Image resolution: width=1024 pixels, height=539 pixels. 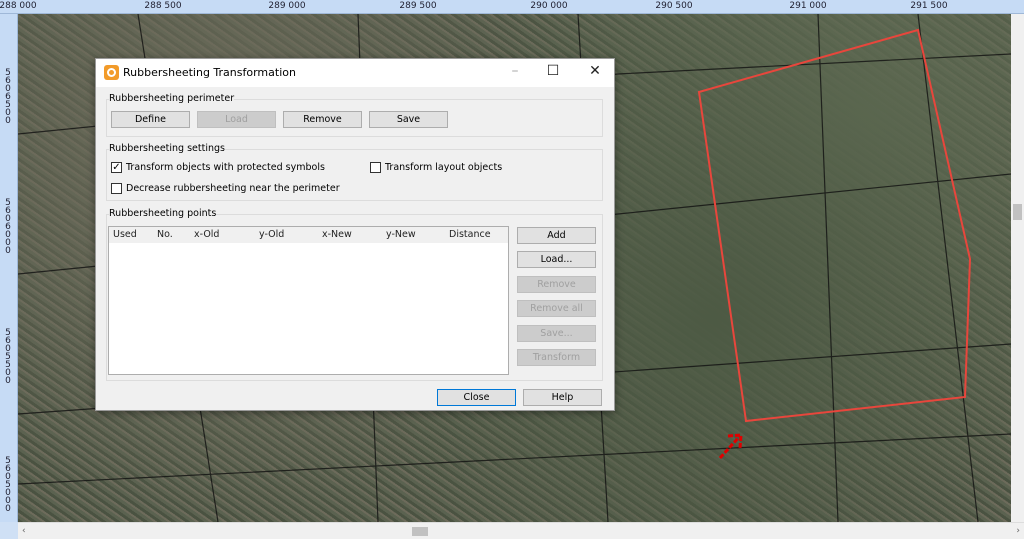 What do you see at coordinates (444, 167) in the screenshot?
I see `checkbox-label: Transform layout objects` at bounding box center [444, 167].